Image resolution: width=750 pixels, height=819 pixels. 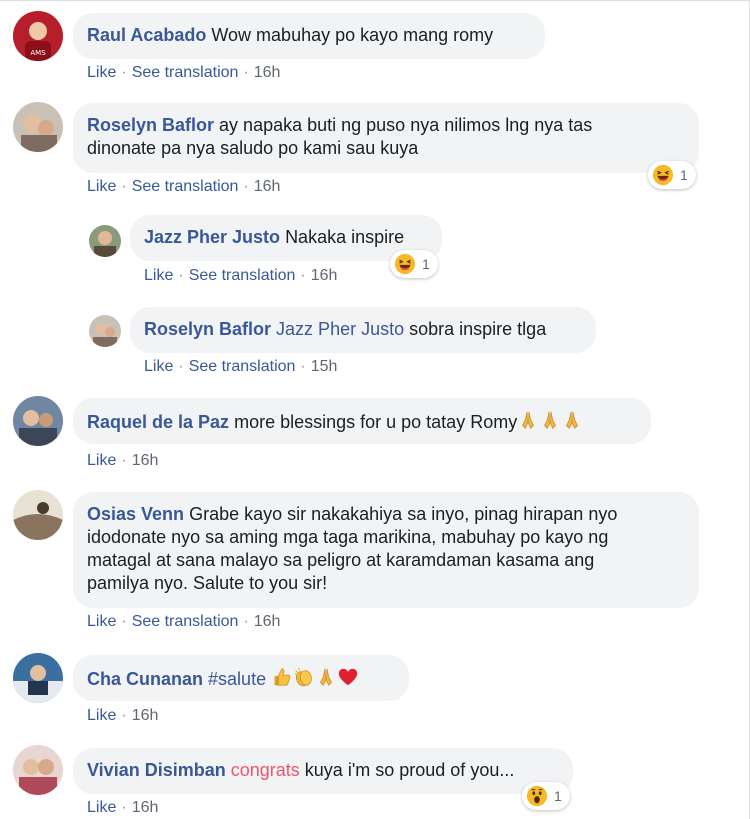 I want to click on comment-actions: Like · See translation · 15h, so click(x=240, y=367).